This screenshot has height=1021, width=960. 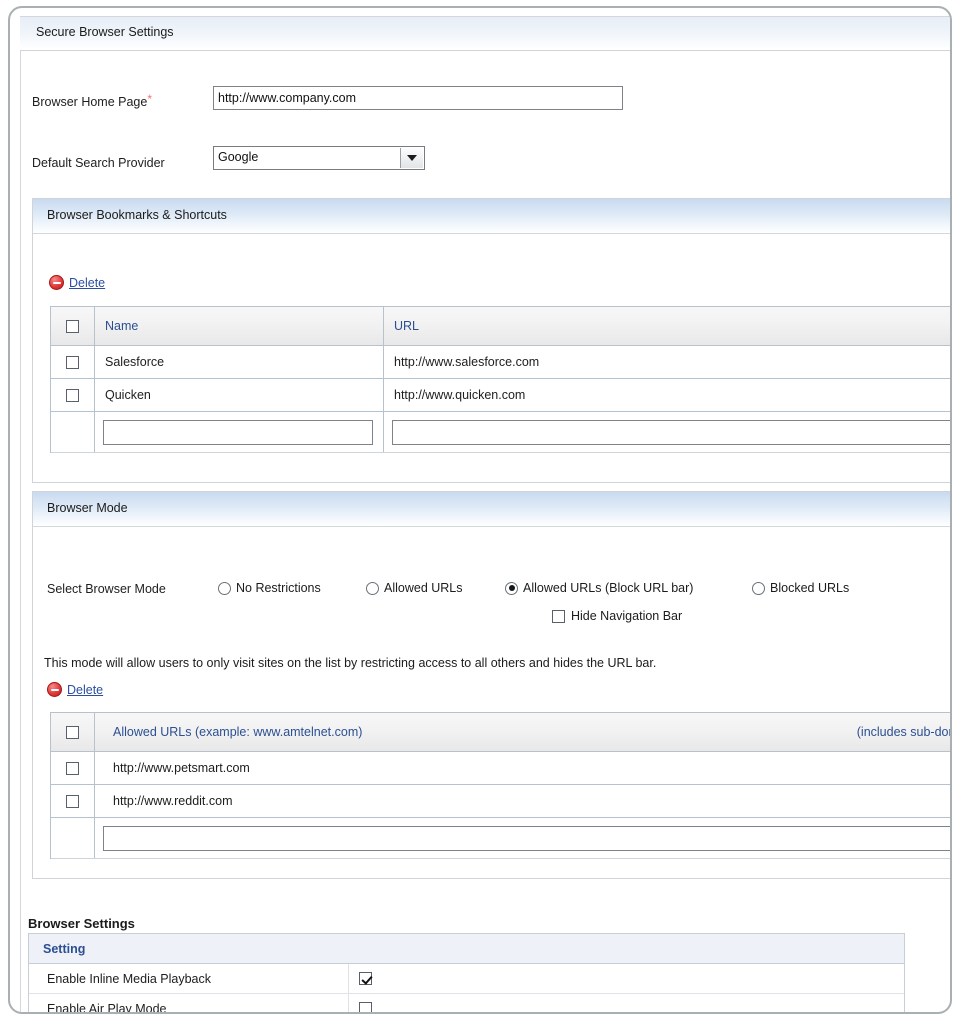 What do you see at coordinates (903, 732) in the screenshot?
I see `allowed-urls-subdomains-note: (includes sub-domains)` at bounding box center [903, 732].